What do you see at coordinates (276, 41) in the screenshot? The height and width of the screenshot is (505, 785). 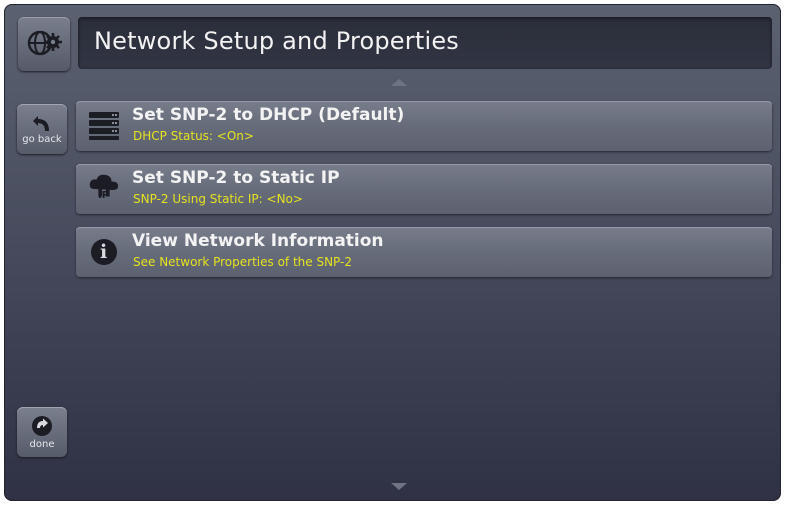 I see `page-title: Network Setup and Properties` at bounding box center [276, 41].